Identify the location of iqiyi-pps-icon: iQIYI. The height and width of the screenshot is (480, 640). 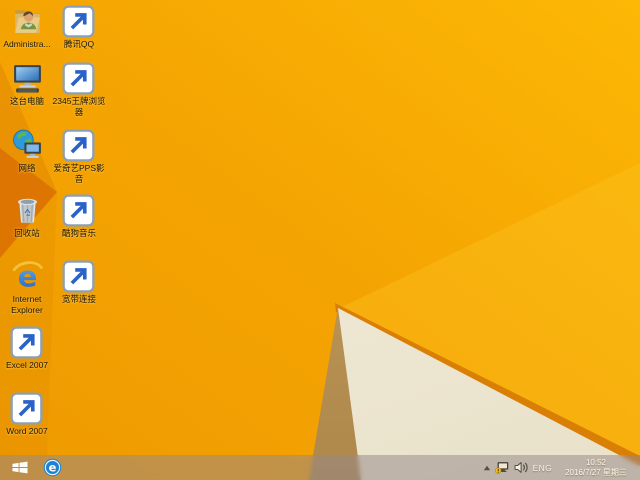
(78, 145).